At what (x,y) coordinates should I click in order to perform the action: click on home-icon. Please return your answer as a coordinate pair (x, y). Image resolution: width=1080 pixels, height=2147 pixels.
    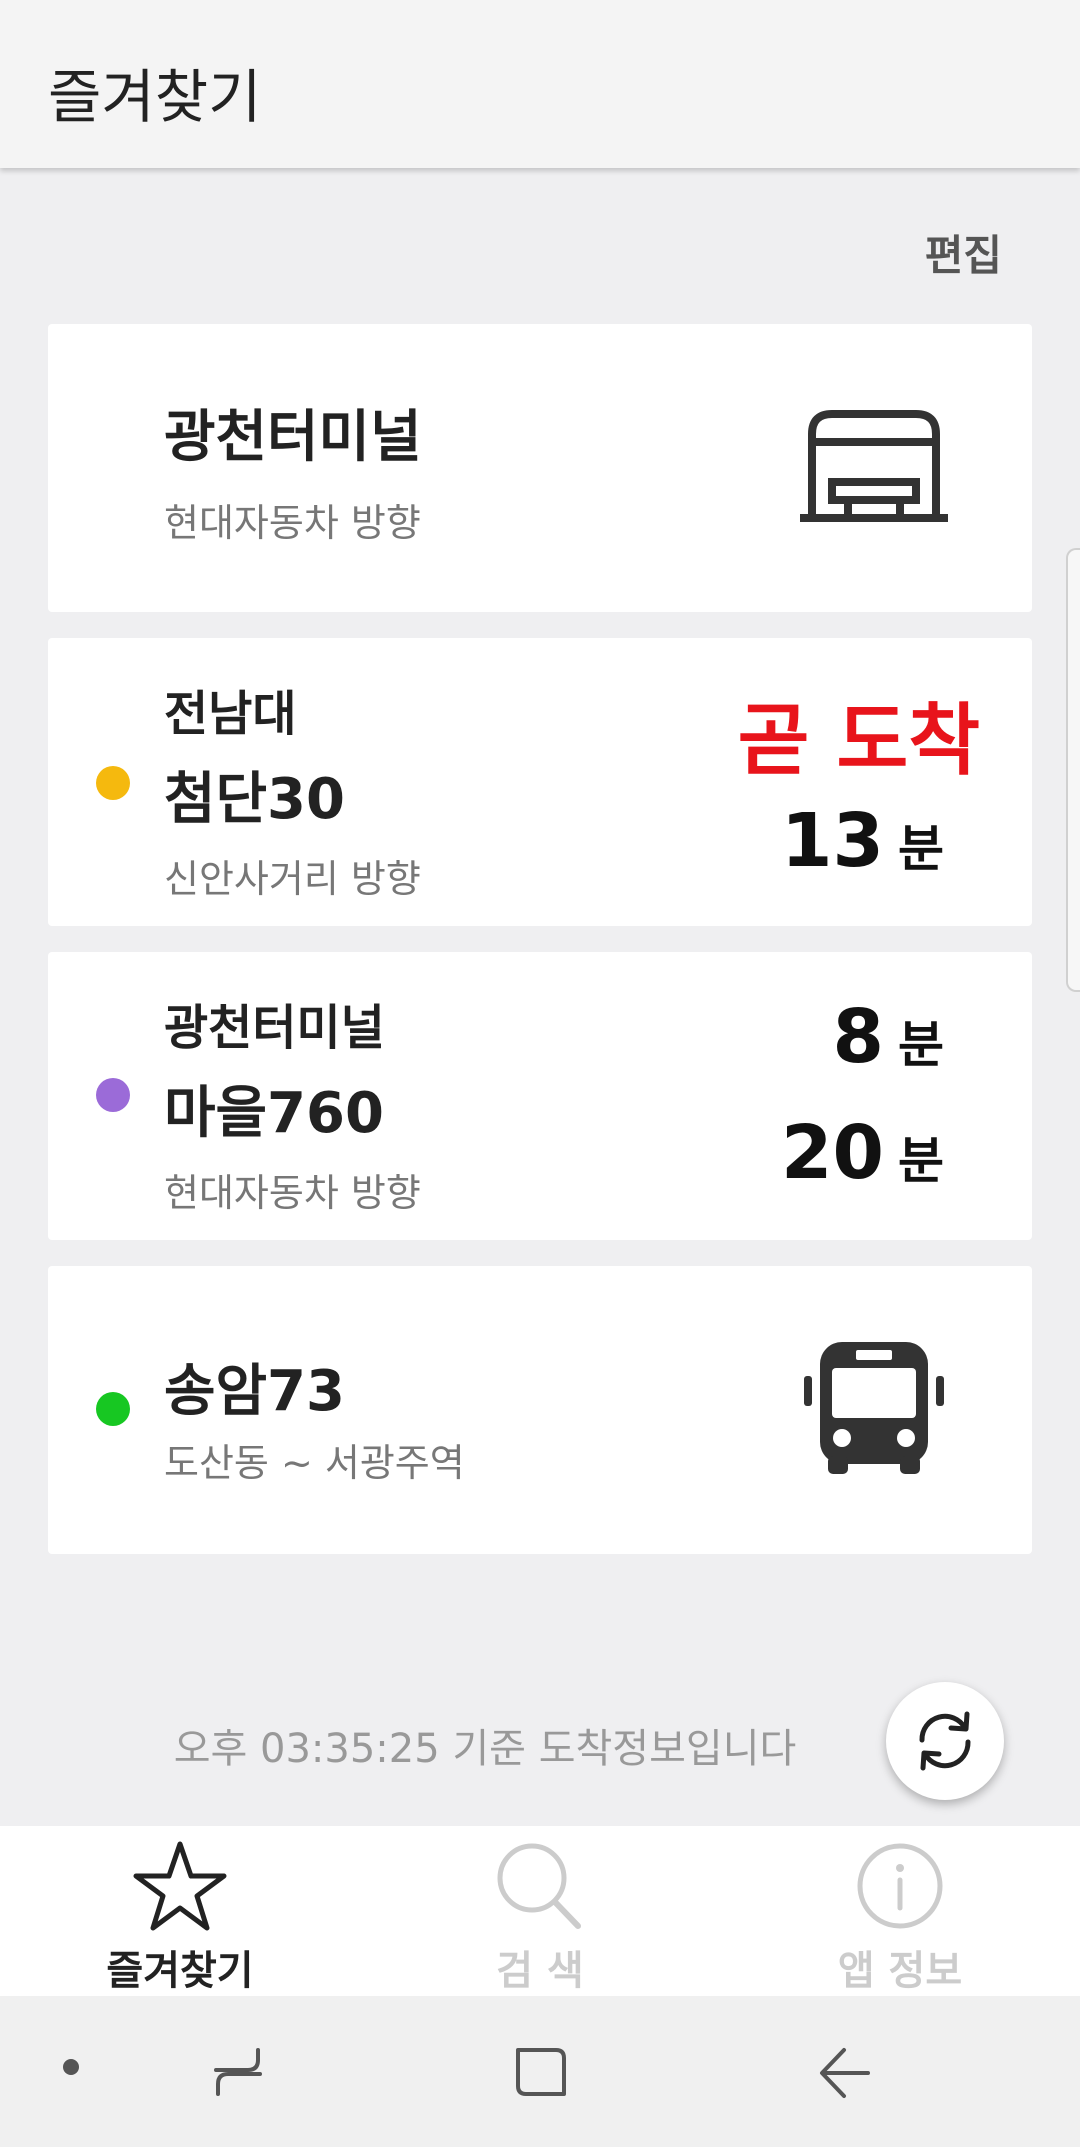
    Looking at the image, I should click on (541, 2073).